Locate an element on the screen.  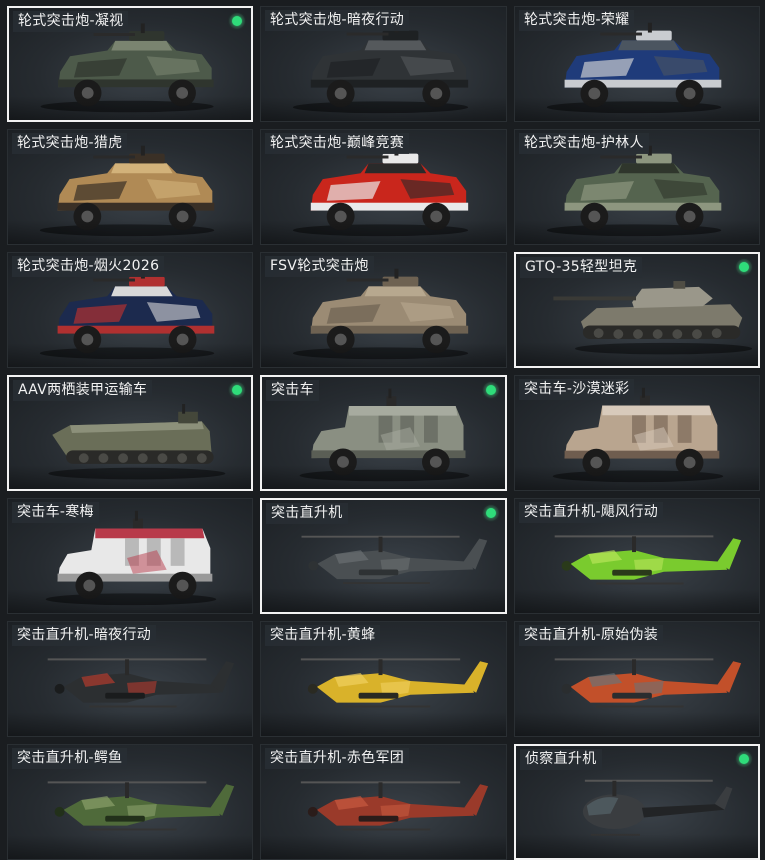
vehicle-card: 突击直升机 is located at coordinates (383, 556).